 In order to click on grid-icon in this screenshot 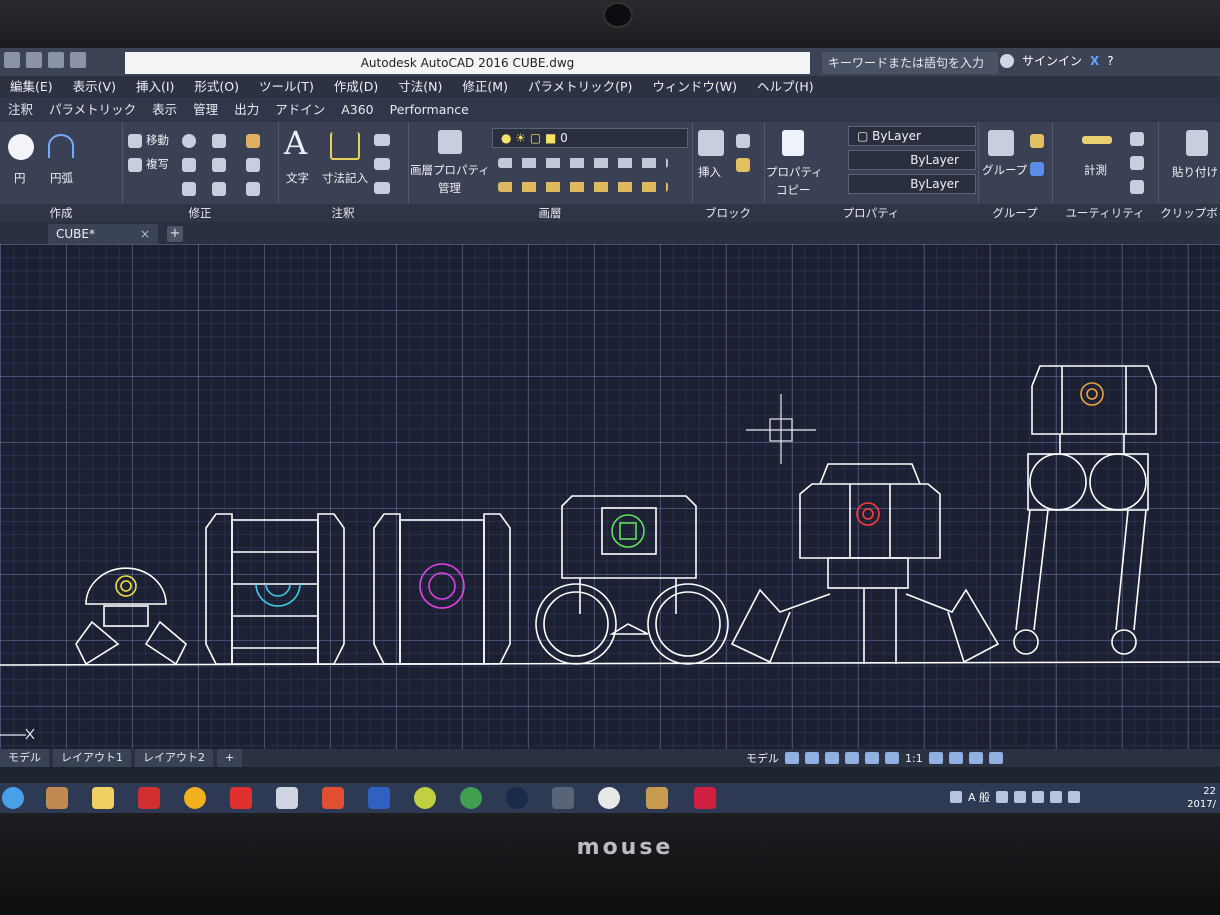, I will do `click(792, 758)`.